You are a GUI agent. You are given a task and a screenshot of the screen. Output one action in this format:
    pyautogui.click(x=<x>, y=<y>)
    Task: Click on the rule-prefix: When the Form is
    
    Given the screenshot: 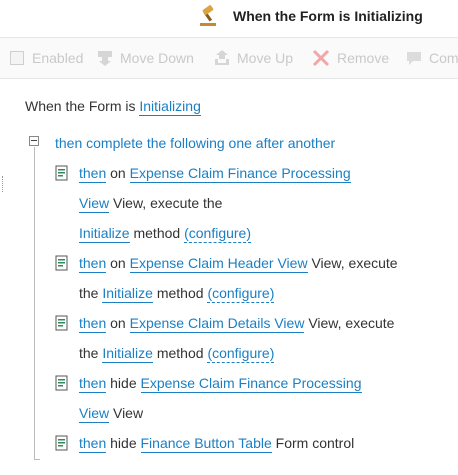 What is the action you would take?
    pyautogui.click(x=80, y=106)
    